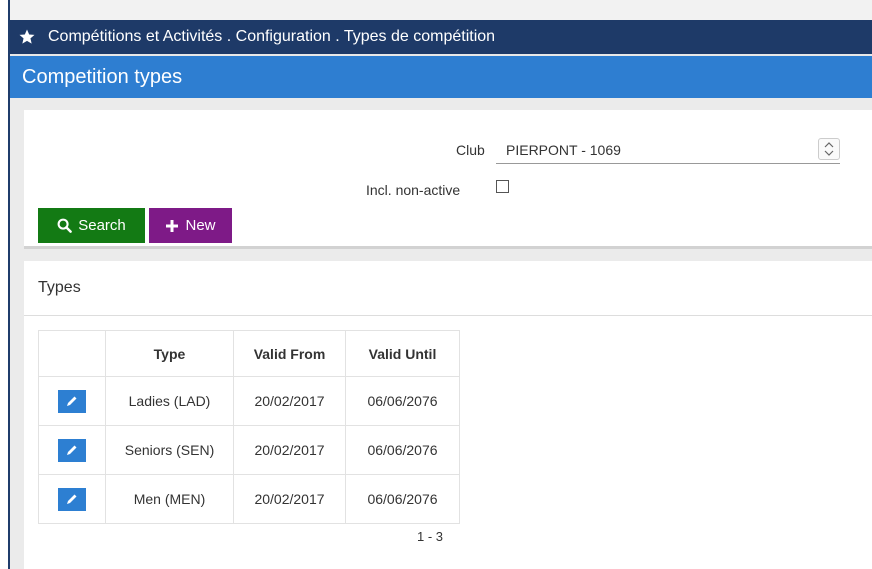 The height and width of the screenshot is (569, 872). I want to click on plus-icon, so click(172, 225).